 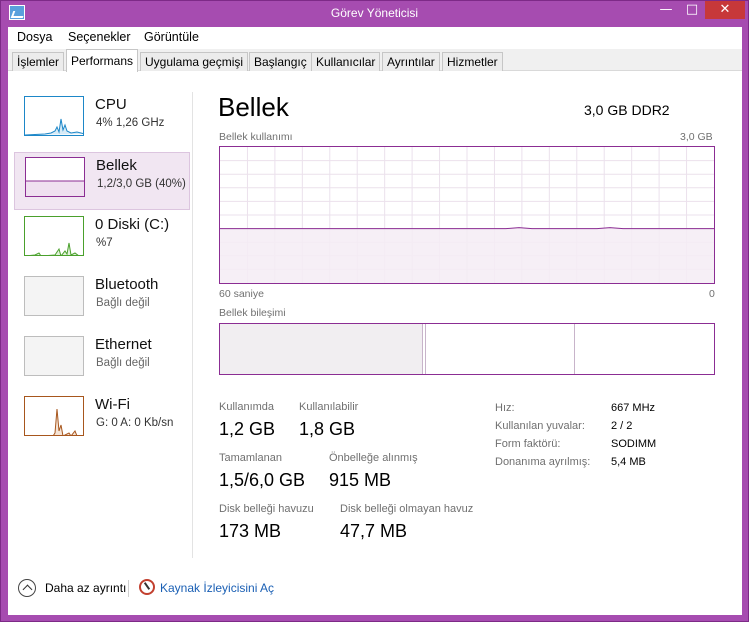 I want to click on sidebar-item-wifi: Wi-Fi G: 0 A: 0 Kb/sn, so click(x=102, y=421).